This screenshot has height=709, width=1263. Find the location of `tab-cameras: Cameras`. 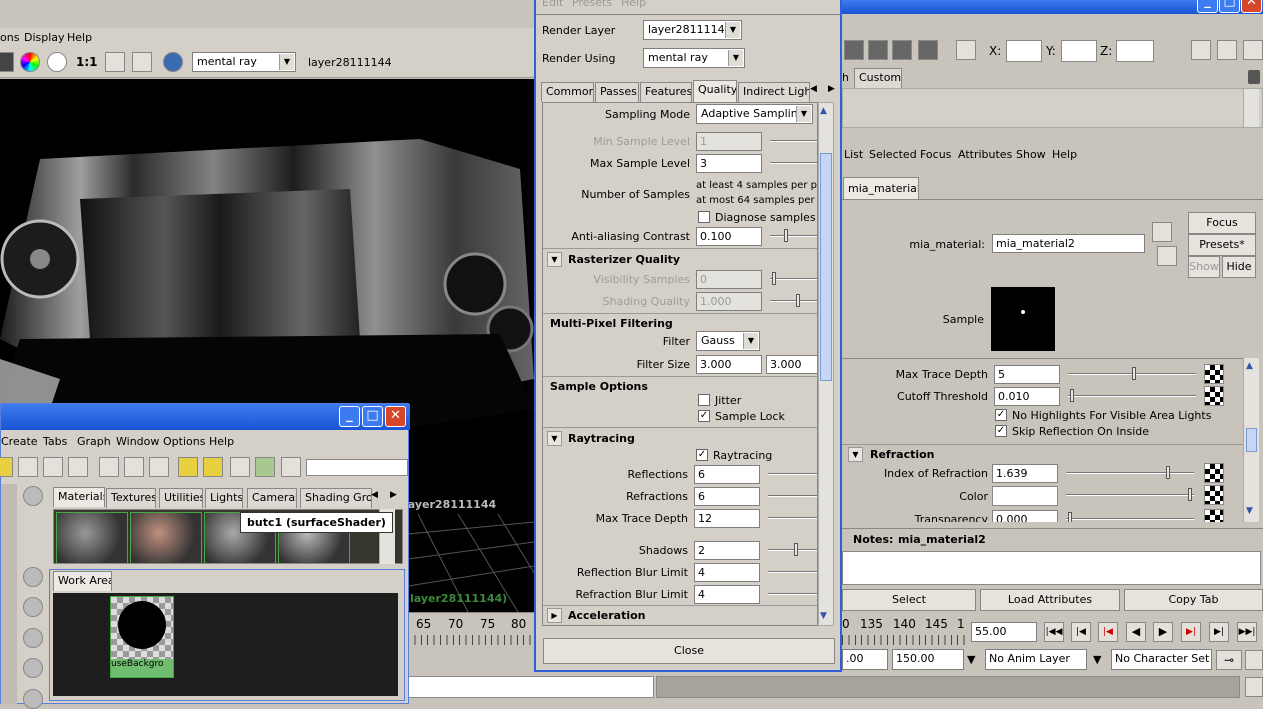

tab-cameras: Cameras is located at coordinates (272, 498).